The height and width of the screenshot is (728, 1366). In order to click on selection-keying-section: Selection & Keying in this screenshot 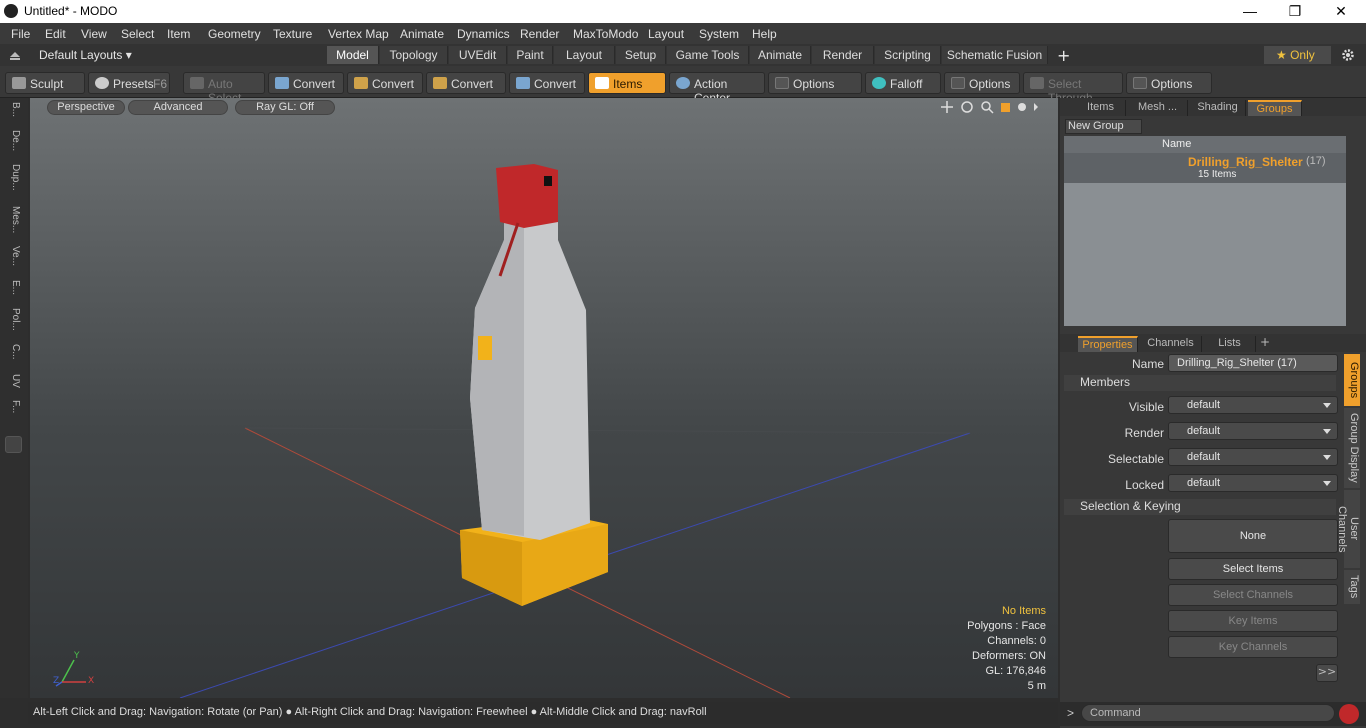, I will do `click(1200, 507)`.